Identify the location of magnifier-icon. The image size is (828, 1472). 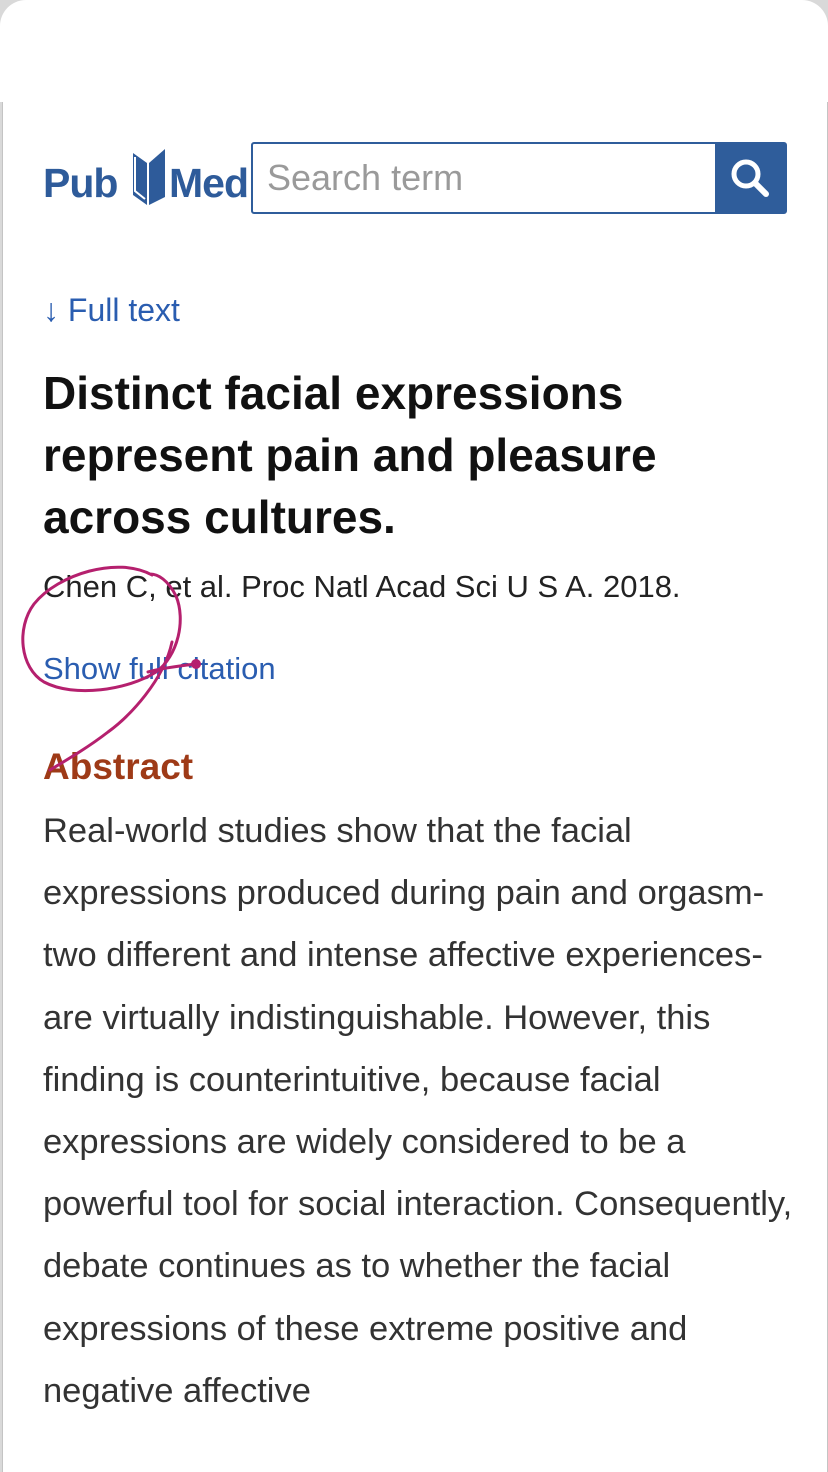
(750, 178).